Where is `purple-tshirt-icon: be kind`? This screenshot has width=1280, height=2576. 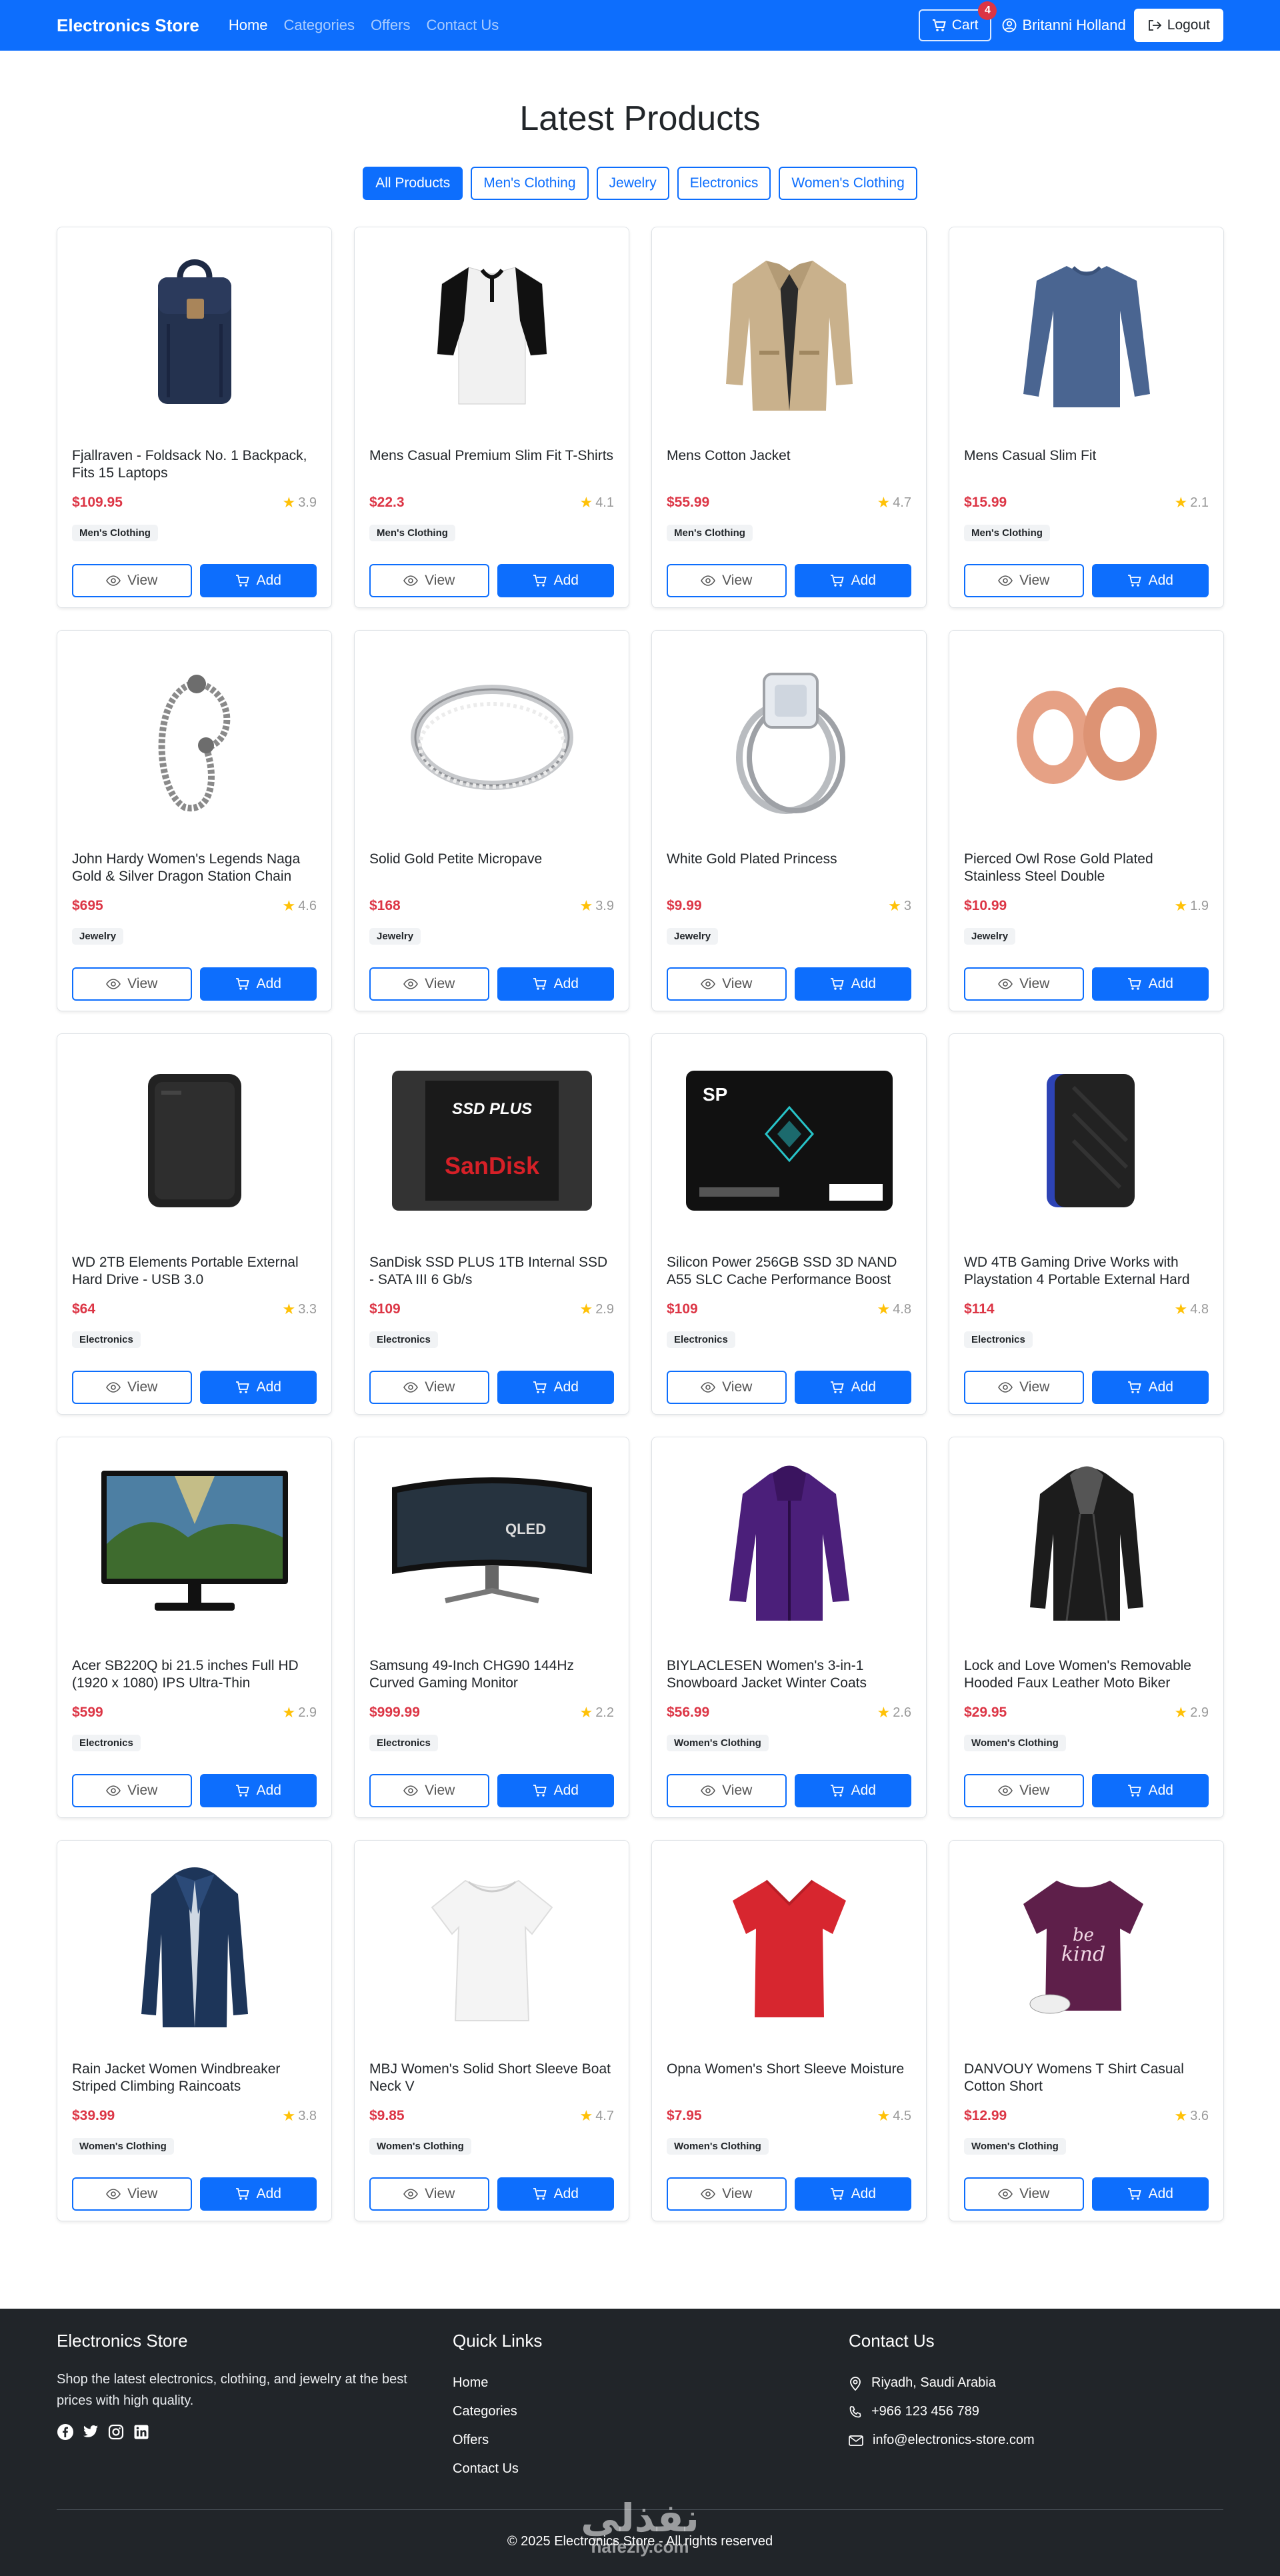
purple-tshirt-icon: be kind is located at coordinates (1086, 1947).